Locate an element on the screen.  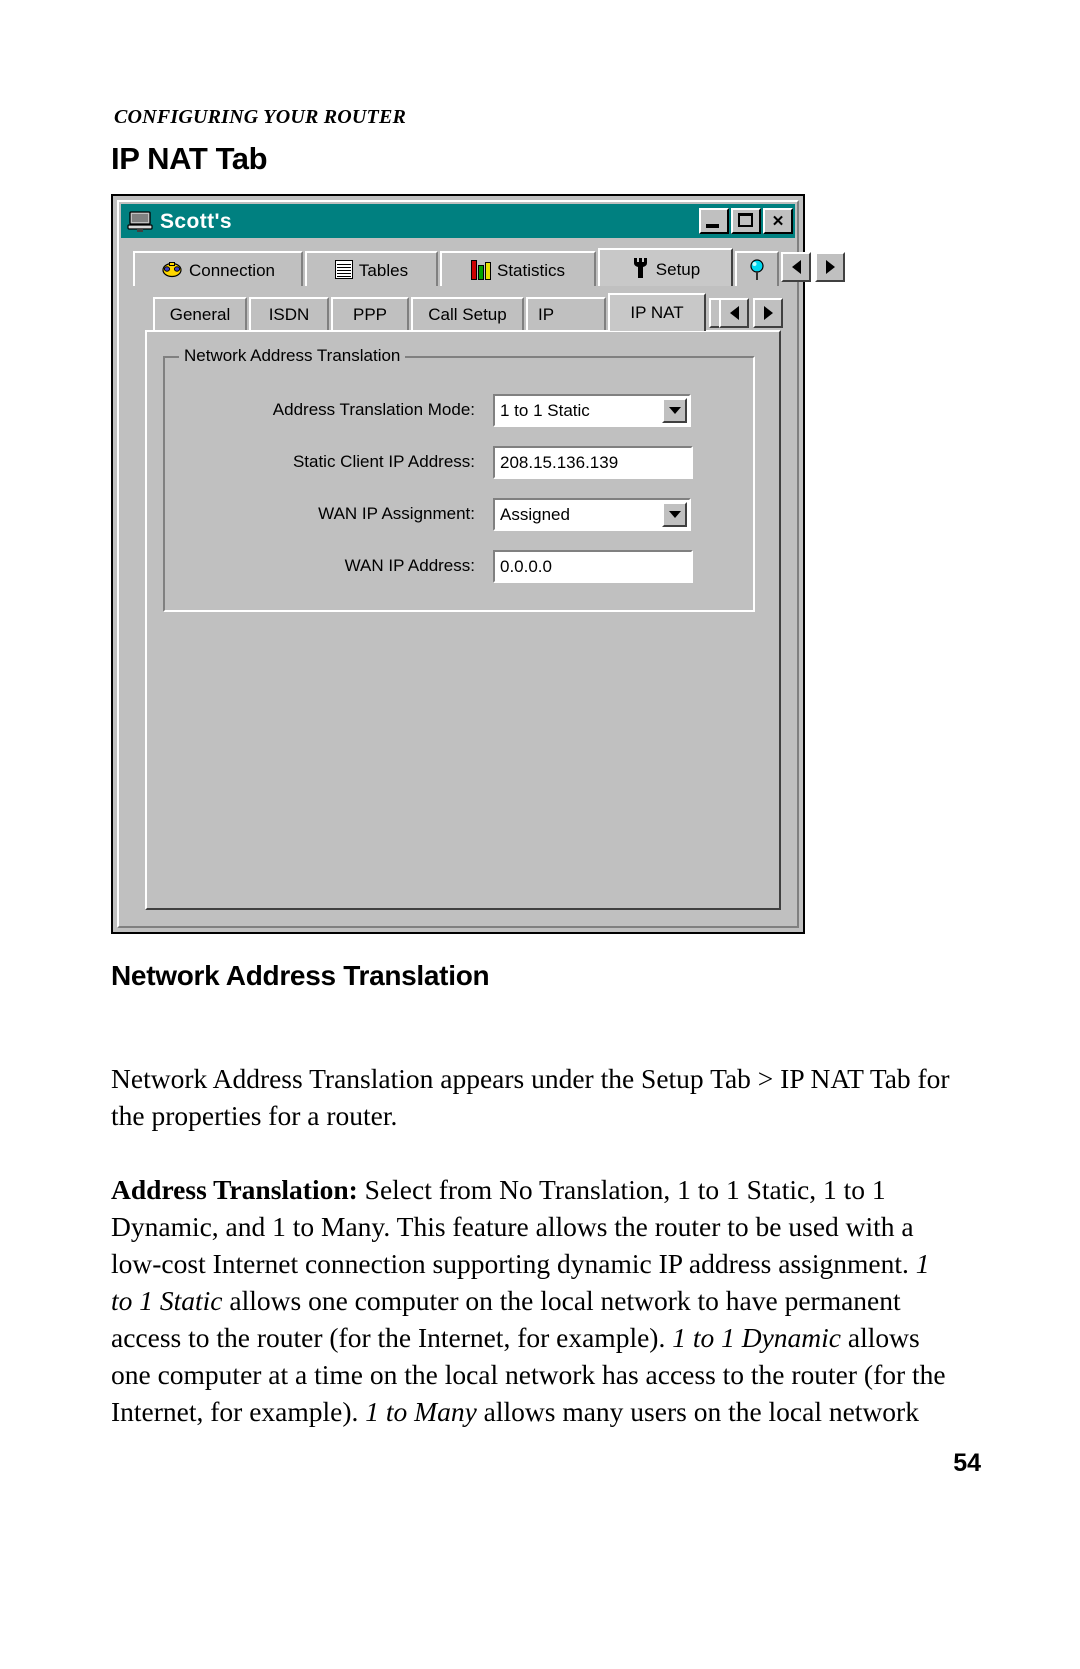
subtab-call-setup: Call Setup is located at coordinates (467, 314).